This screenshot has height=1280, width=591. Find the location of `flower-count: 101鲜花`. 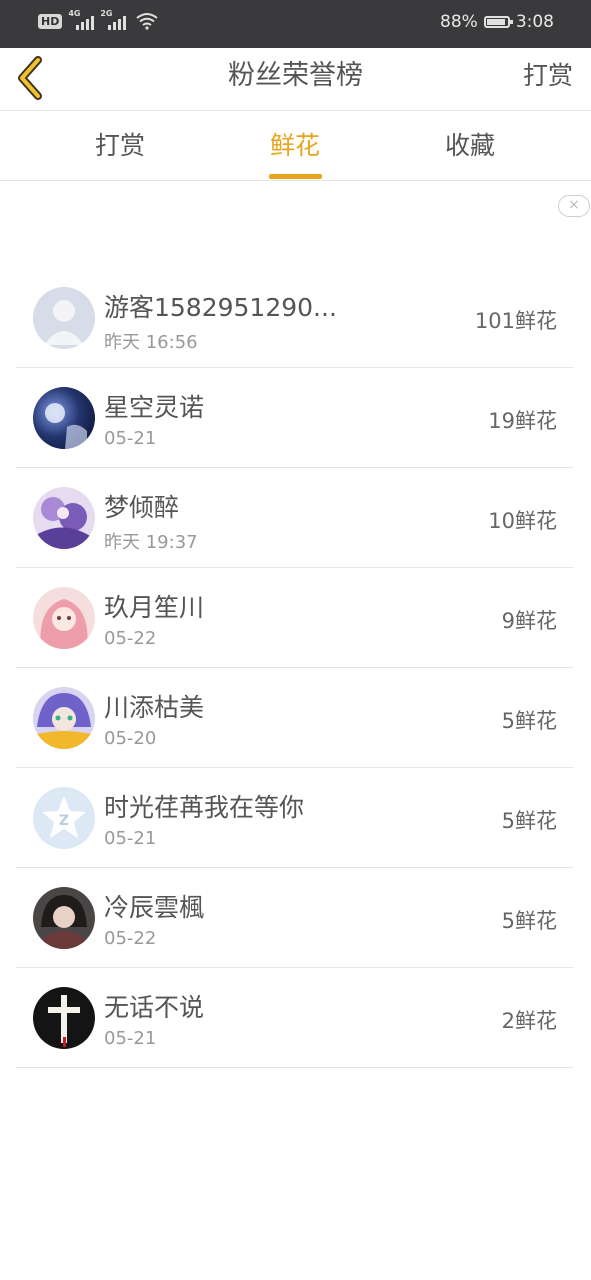

flower-count: 101鲜花 is located at coordinates (515, 321).